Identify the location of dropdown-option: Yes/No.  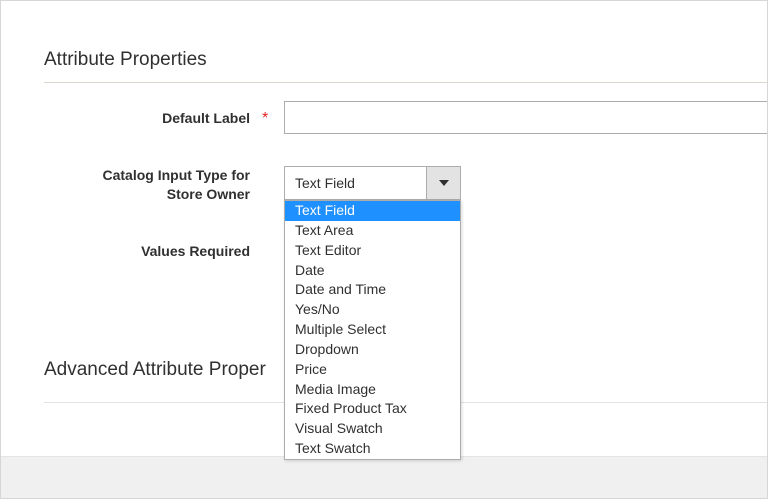
(372, 310).